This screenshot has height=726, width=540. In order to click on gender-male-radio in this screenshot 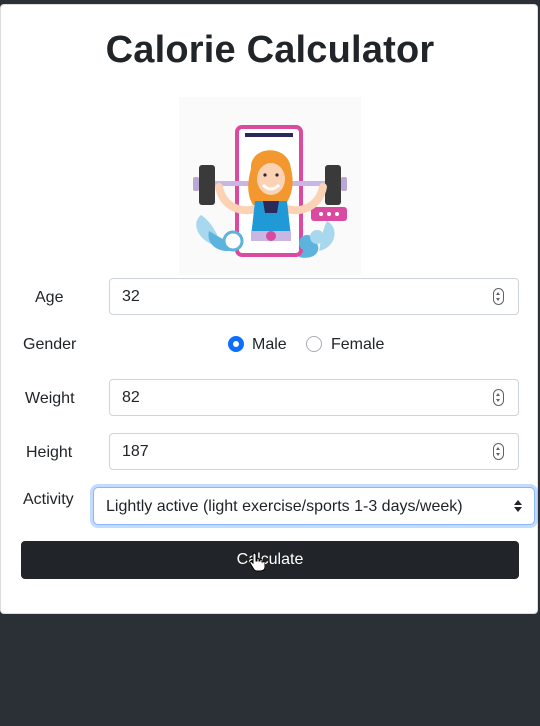, I will do `click(236, 344)`.